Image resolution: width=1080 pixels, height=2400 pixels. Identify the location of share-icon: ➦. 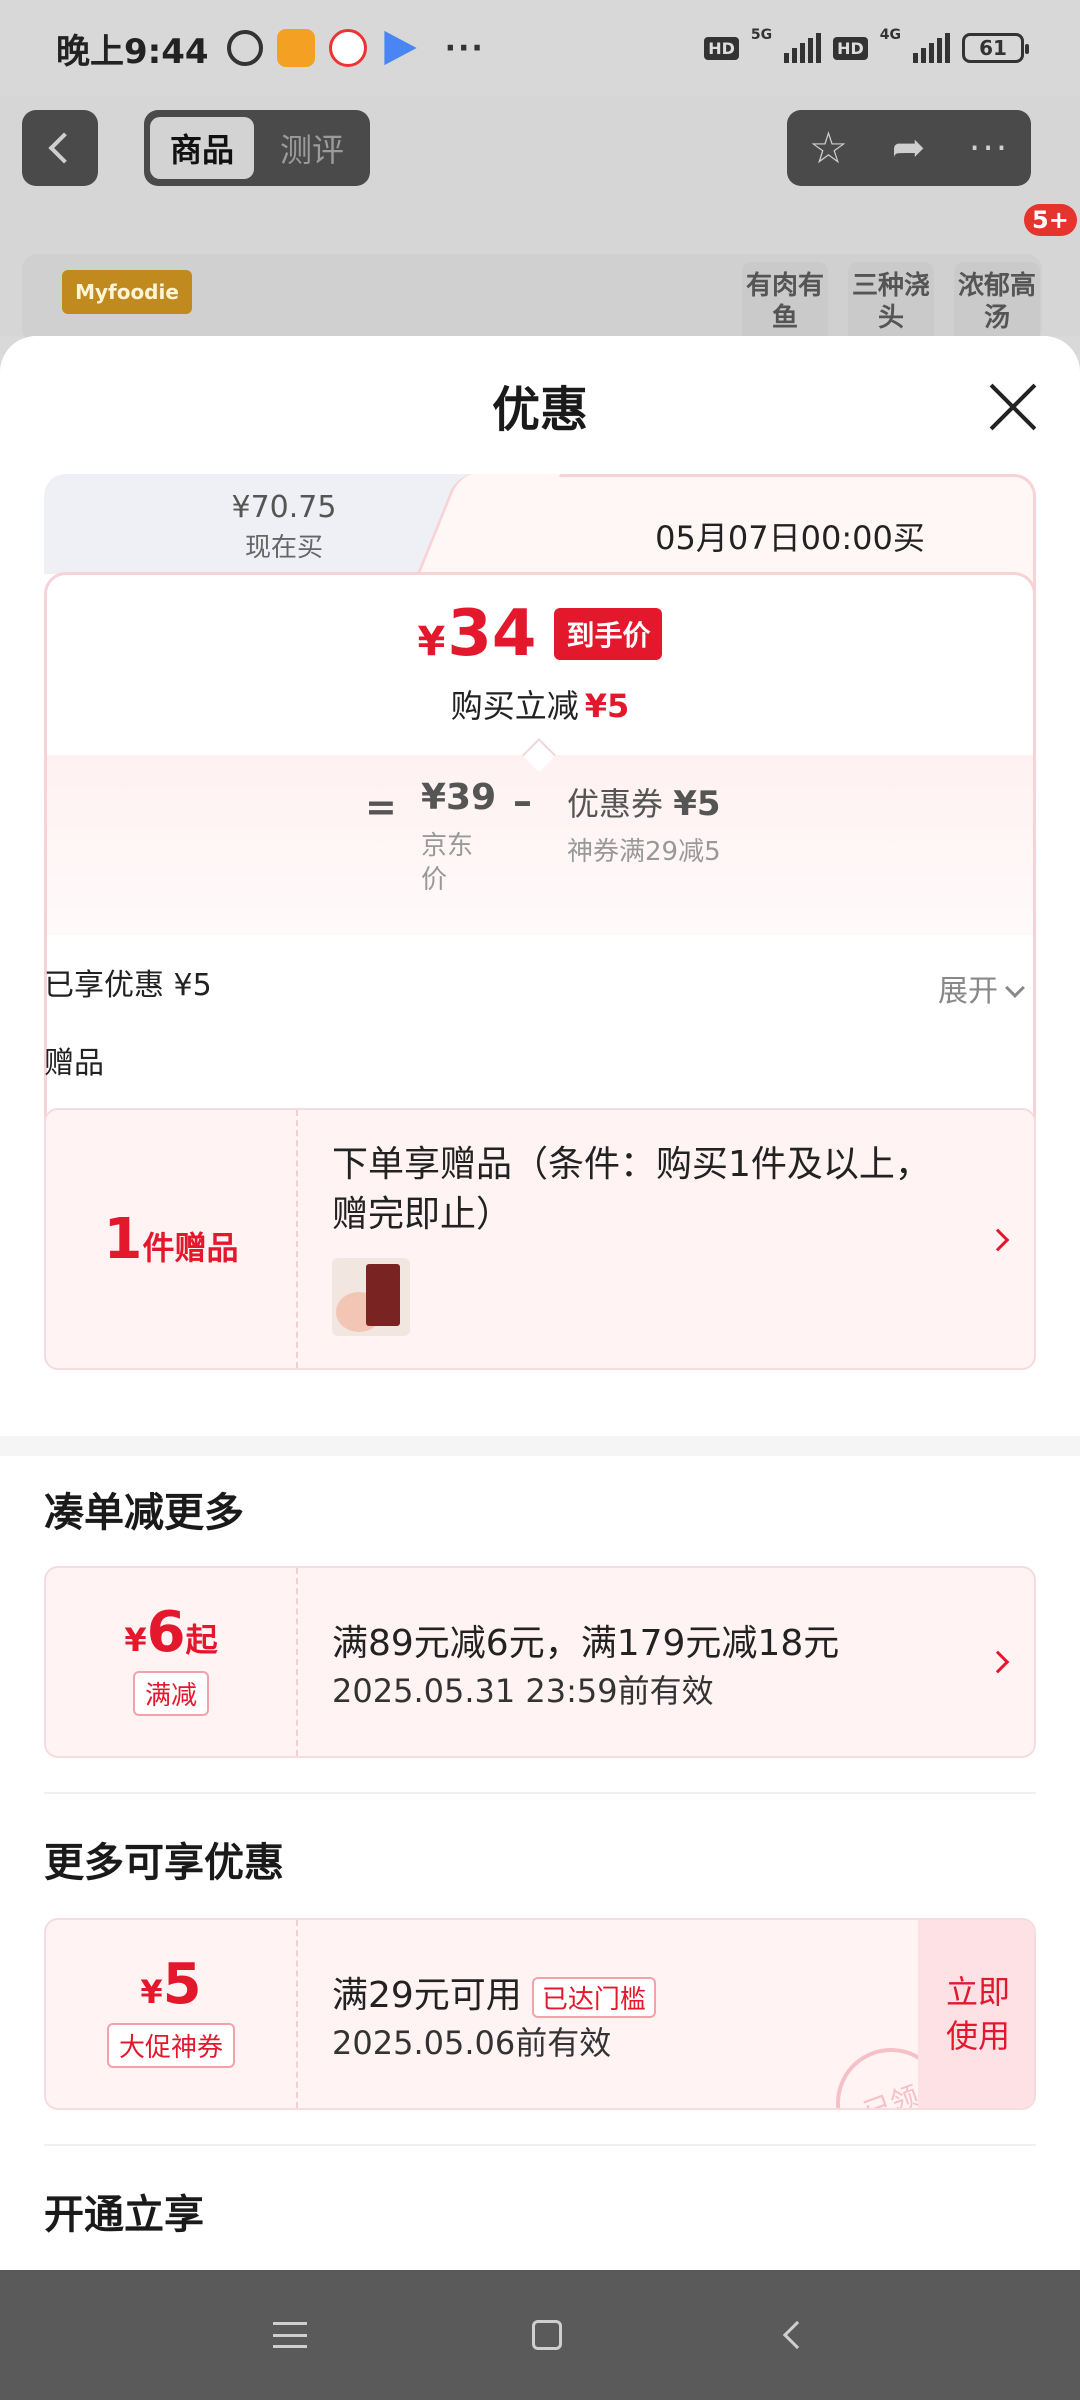
(909, 148).